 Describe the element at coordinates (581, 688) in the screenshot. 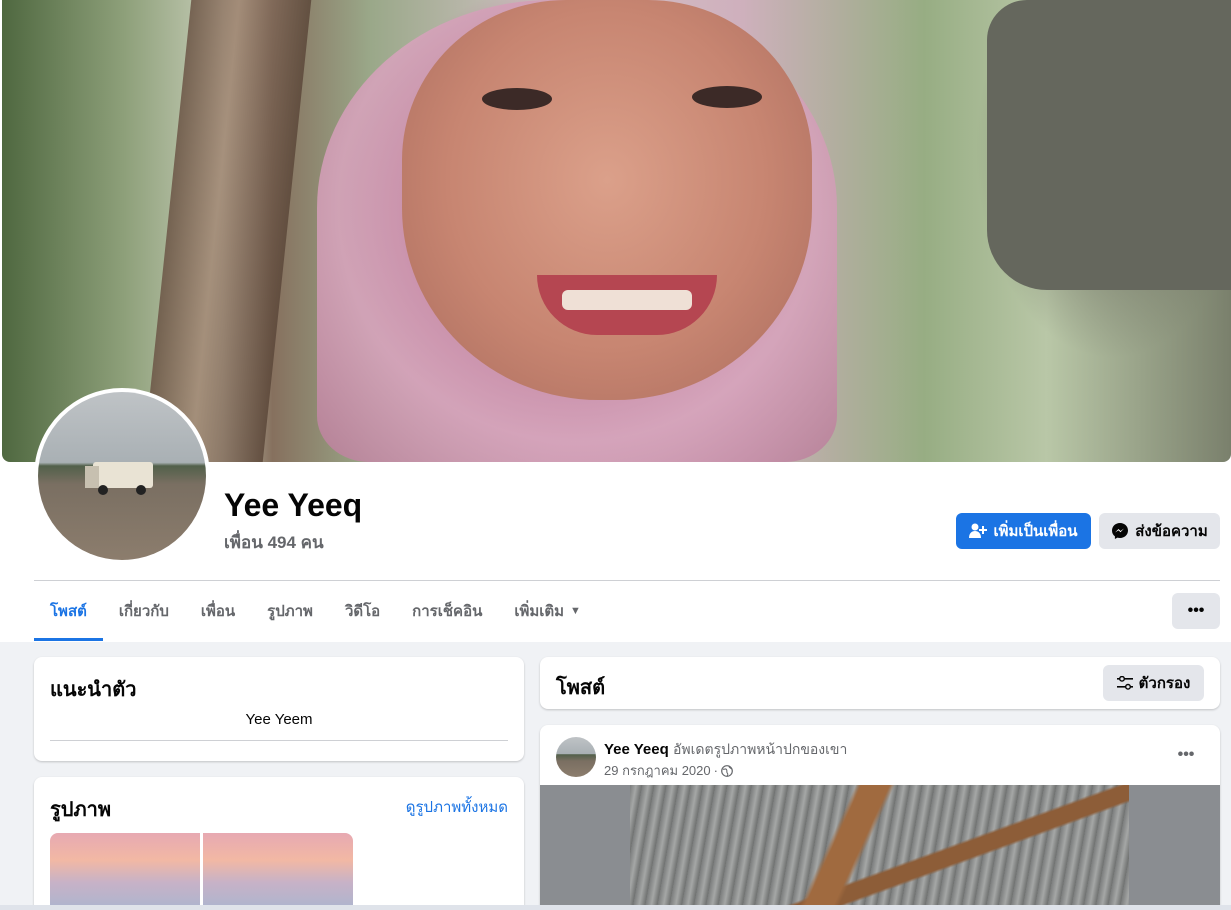

I see `posts-title: โพสต์` at that location.